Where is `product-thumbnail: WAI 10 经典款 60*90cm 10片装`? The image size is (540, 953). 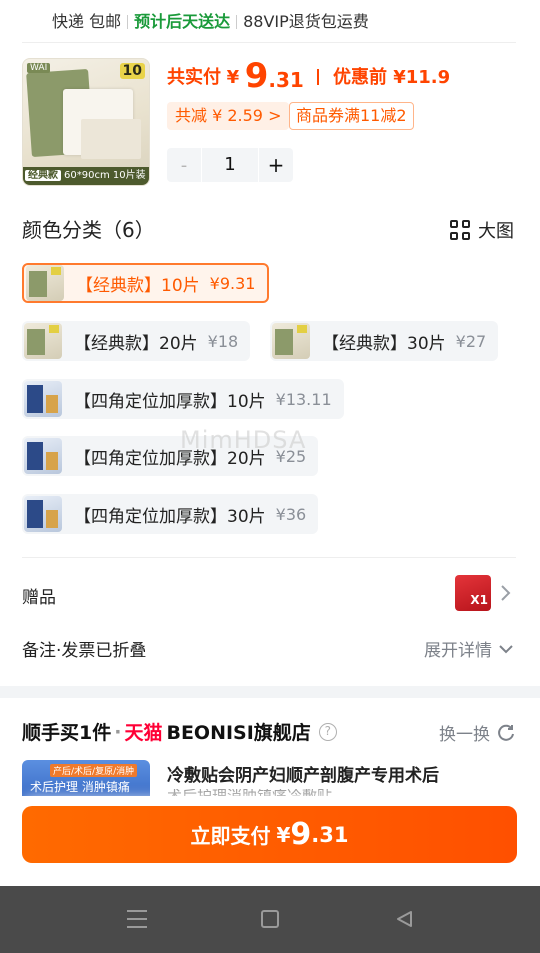 product-thumbnail: WAI 10 经典款 60*90cm 10片装 is located at coordinates (86, 122).